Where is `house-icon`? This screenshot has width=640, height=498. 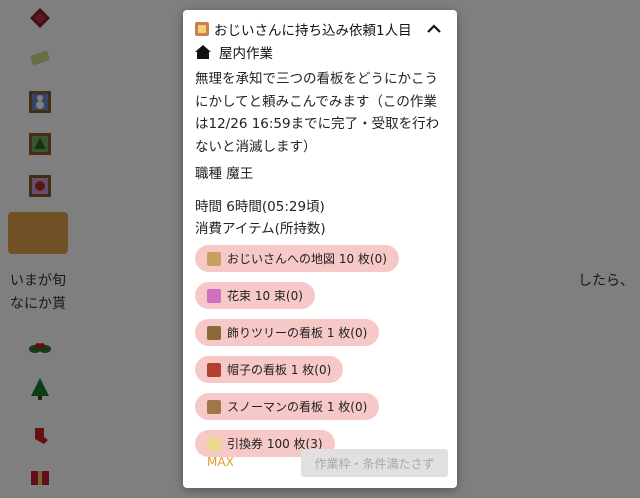
house-icon is located at coordinates (203, 52).